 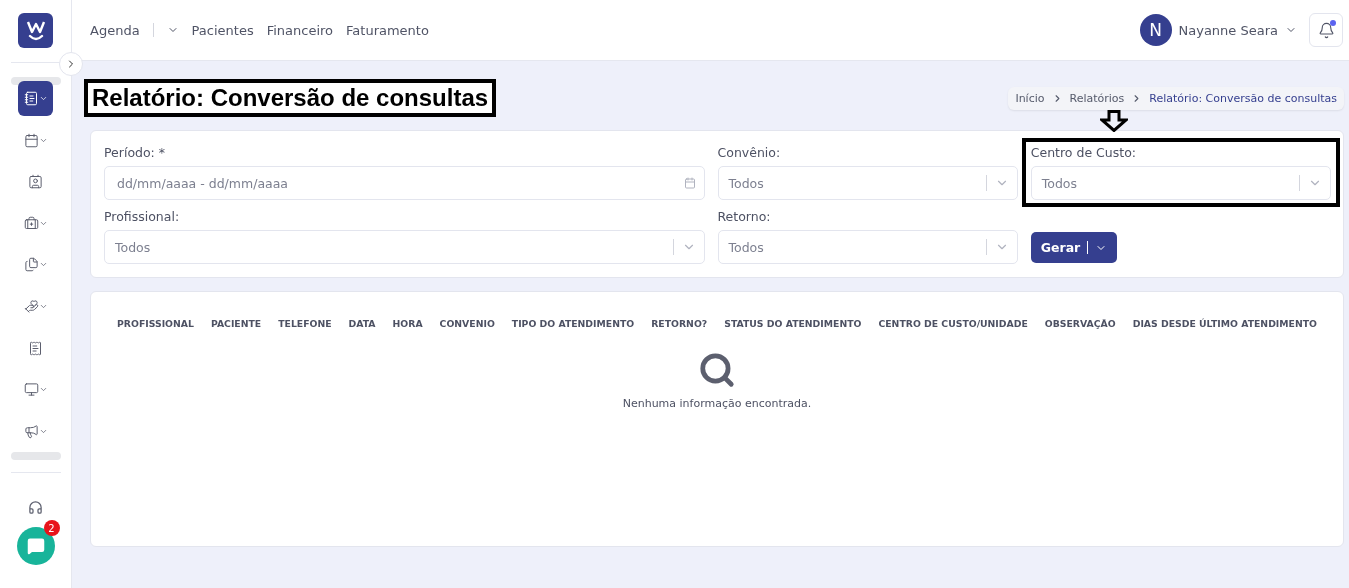 I want to click on generate-button: Gerar, so click(x=1074, y=247).